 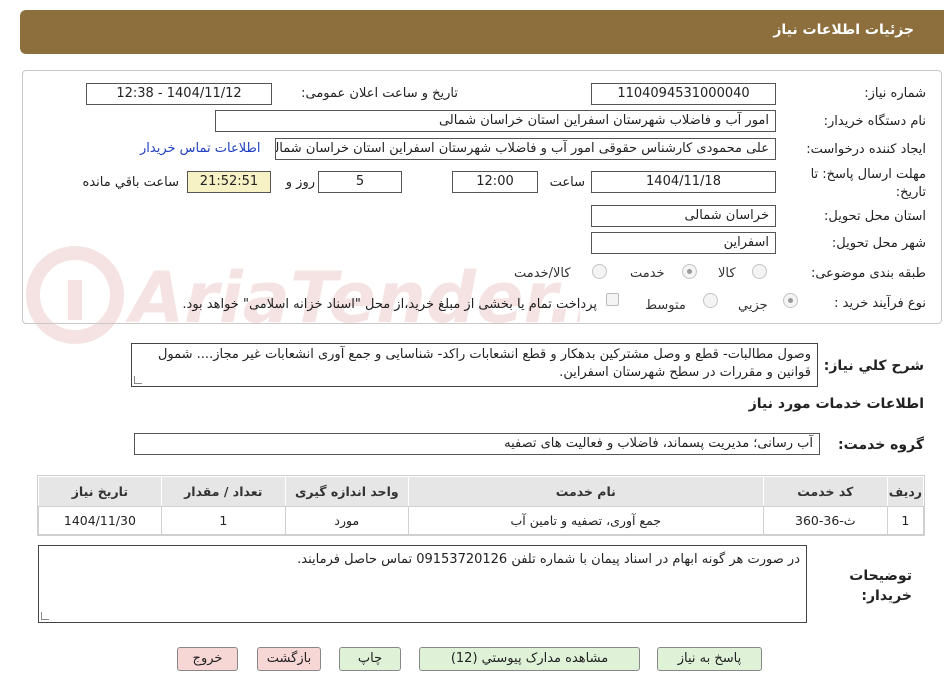 What do you see at coordinates (346, 520) in the screenshot?
I see `cell-unit: مورد` at bounding box center [346, 520].